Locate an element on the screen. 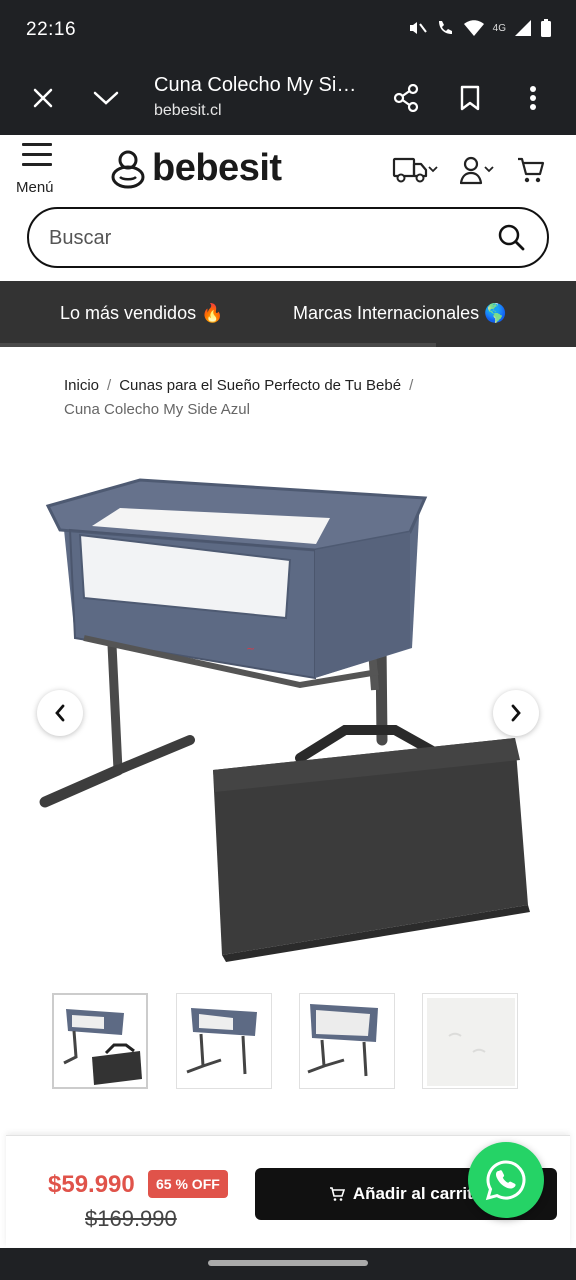  browser-toolbar: Cuna Colecho My Side Azul bebesit.cl is located at coordinates (288, 97).